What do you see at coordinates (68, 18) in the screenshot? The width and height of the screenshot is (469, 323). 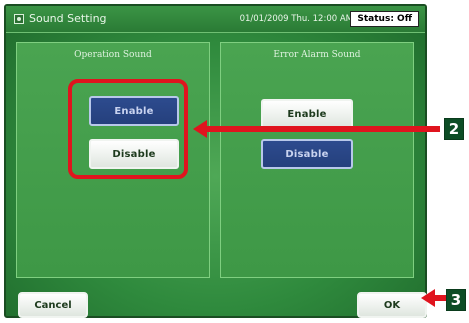 I see `window-title-text: Sound Setting` at bounding box center [68, 18].